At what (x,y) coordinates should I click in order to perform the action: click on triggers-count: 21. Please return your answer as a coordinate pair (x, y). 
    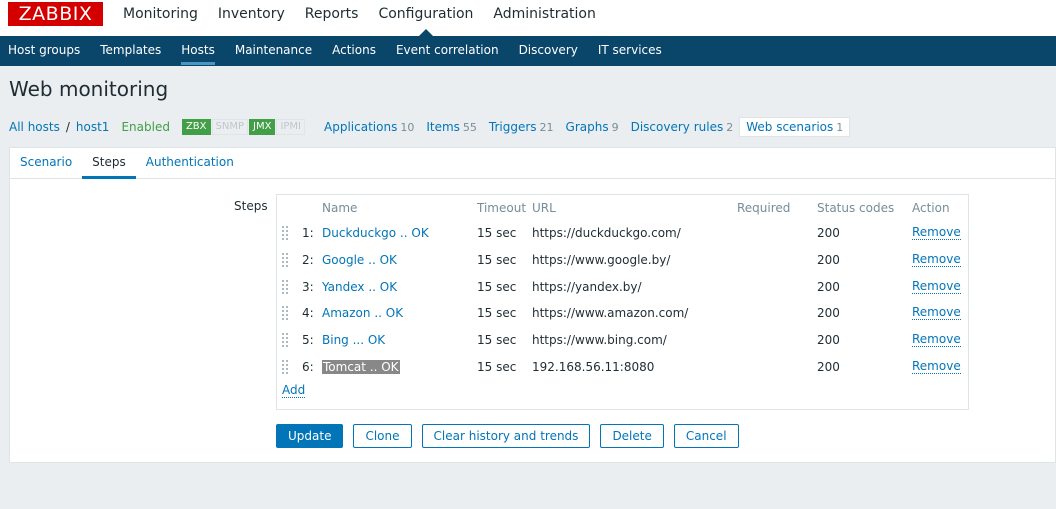
    Looking at the image, I should click on (546, 127).